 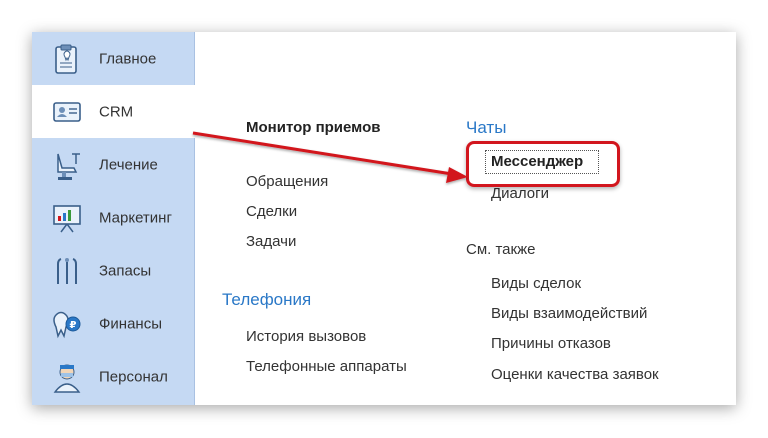 What do you see at coordinates (67, 112) in the screenshot?
I see `contact-card-icon` at bounding box center [67, 112].